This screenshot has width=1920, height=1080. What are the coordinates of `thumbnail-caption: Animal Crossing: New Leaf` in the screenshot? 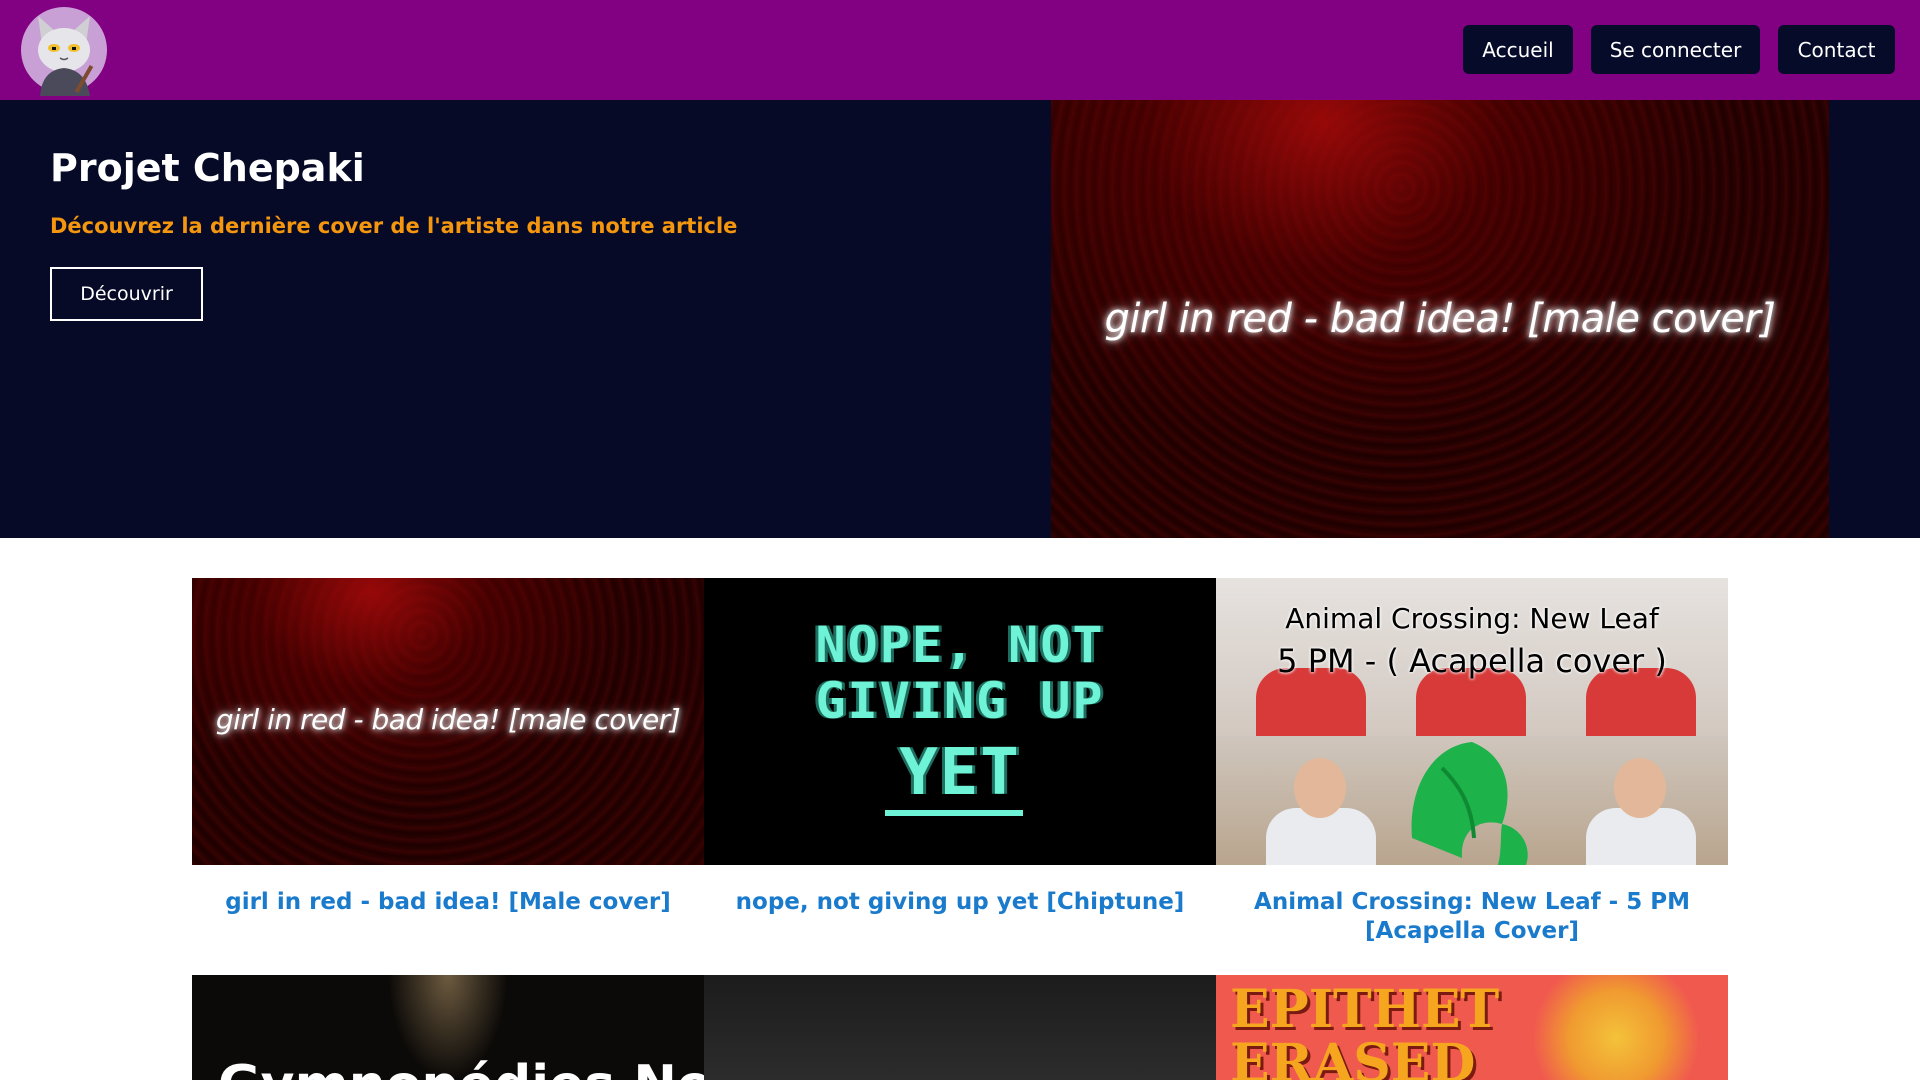 It's located at (1472, 618).